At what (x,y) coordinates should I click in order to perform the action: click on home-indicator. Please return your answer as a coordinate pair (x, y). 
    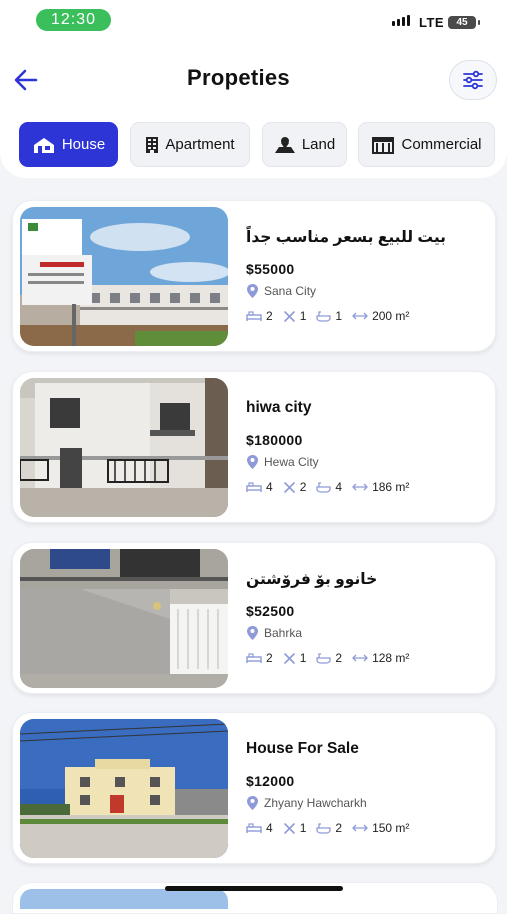
    Looking at the image, I should click on (254, 888).